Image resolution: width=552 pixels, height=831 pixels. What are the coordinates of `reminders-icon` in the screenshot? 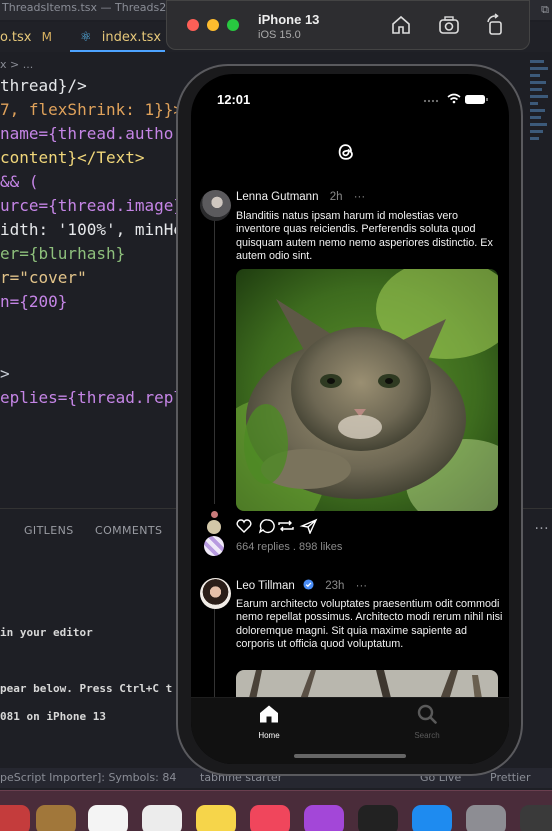 It's located at (162, 818).